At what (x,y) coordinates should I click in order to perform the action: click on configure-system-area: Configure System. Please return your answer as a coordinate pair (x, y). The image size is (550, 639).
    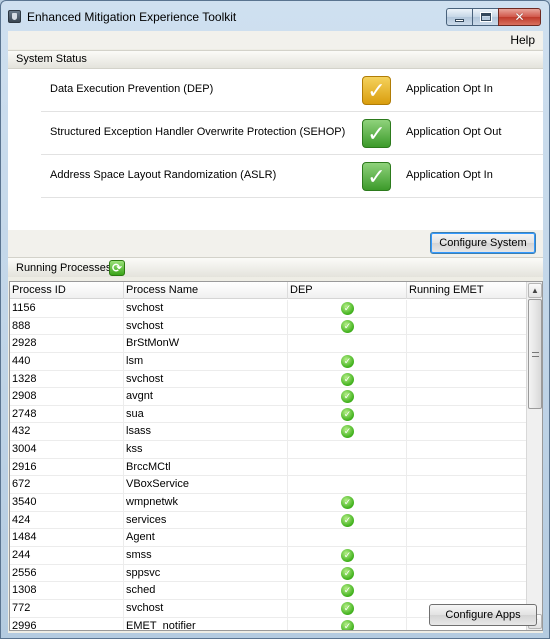
    Looking at the image, I should click on (275, 243).